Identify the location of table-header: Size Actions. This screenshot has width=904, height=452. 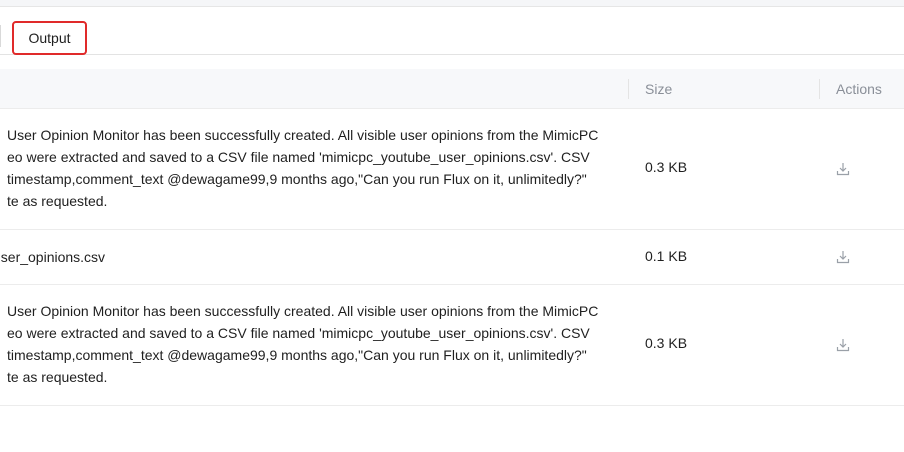
(452, 89).